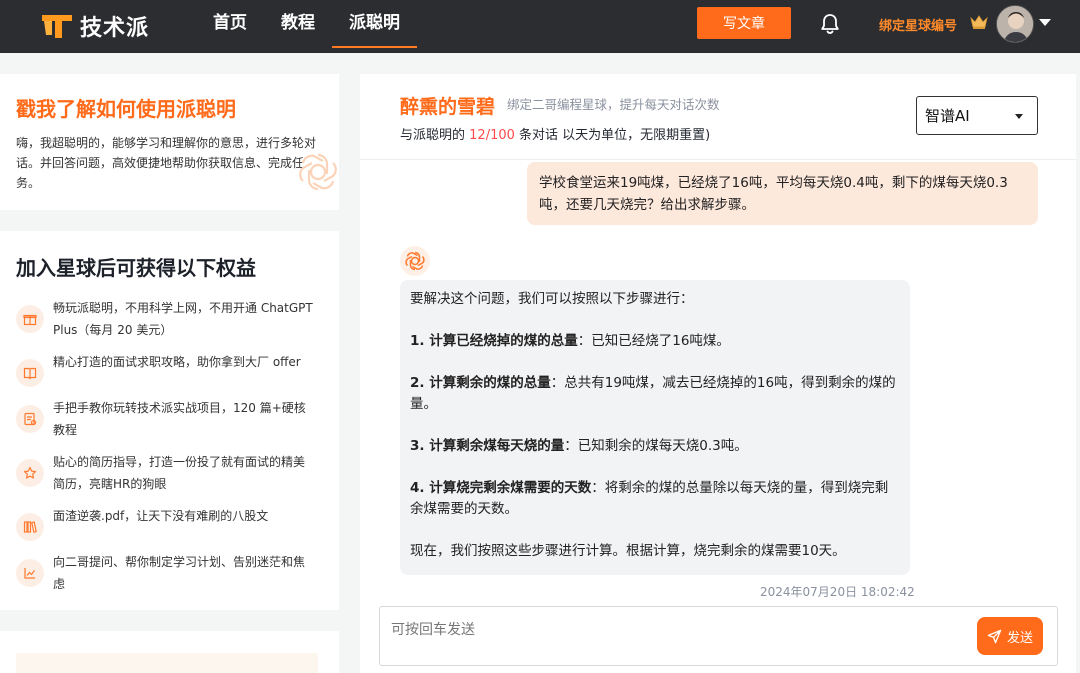 The height and width of the screenshot is (673, 1080). What do you see at coordinates (612, 135) in the screenshot?
I see `quota-suffix: 条对话 以天为单位，无限期重置)` at bounding box center [612, 135].